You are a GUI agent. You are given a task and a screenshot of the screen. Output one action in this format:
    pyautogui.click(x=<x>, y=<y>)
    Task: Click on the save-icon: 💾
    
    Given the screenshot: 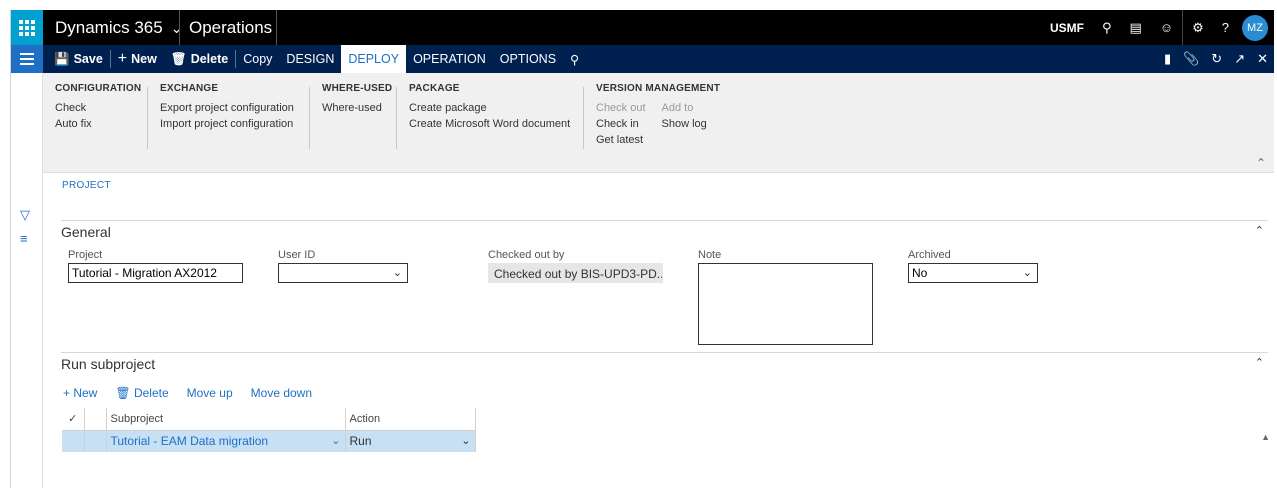 What is the action you would take?
    pyautogui.click(x=62, y=58)
    